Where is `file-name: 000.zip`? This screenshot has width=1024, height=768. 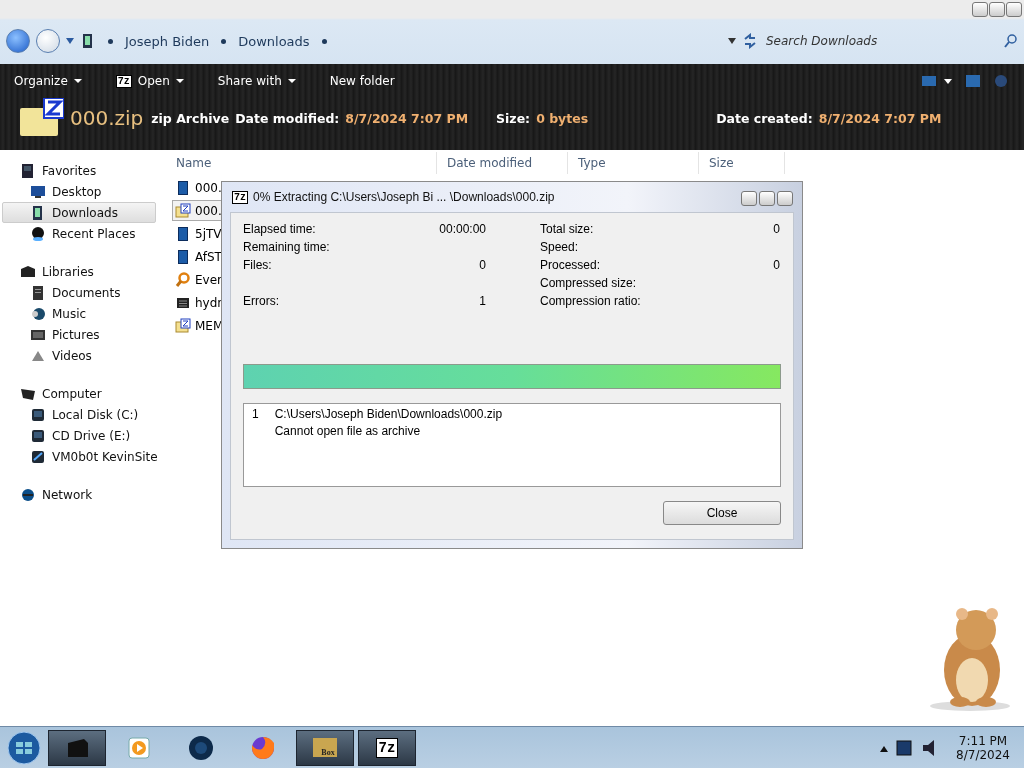 file-name: 000.zip is located at coordinates (107, 118).